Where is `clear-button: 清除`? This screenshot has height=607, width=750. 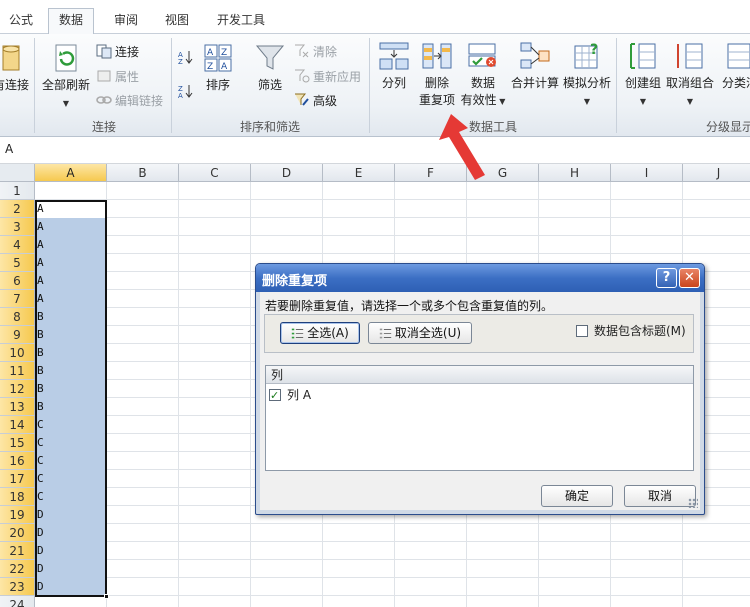 clear-button: 清除 is located at coordinates (315, 51).